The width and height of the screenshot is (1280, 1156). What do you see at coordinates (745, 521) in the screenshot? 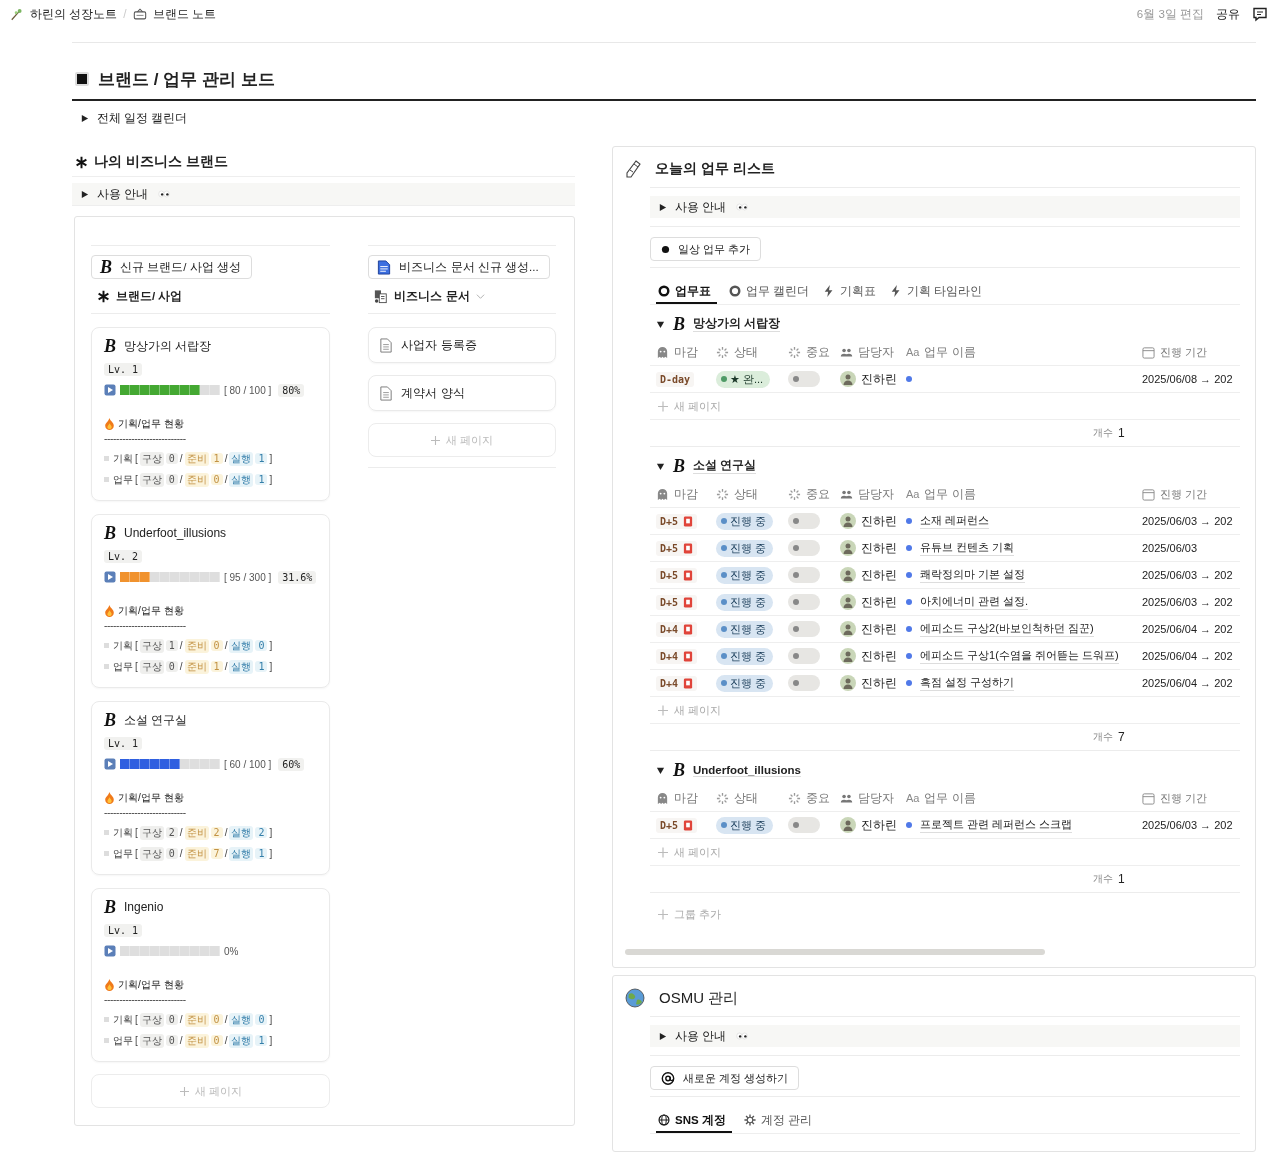
I see `status-pill: 진행 중` at bounding box center [745, 521].